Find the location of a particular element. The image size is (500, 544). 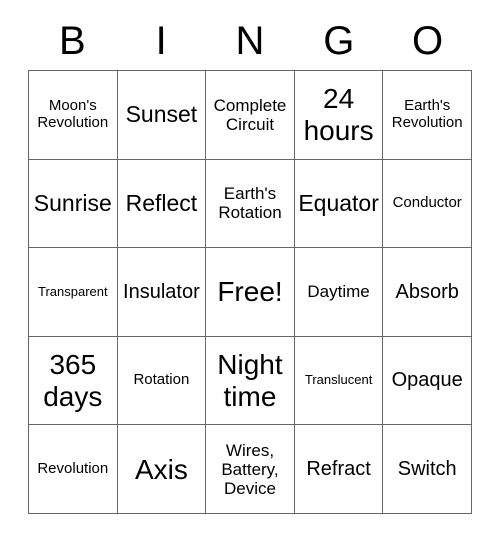

bingo-cell-label: Insulator is located at coordinates (161, 291).